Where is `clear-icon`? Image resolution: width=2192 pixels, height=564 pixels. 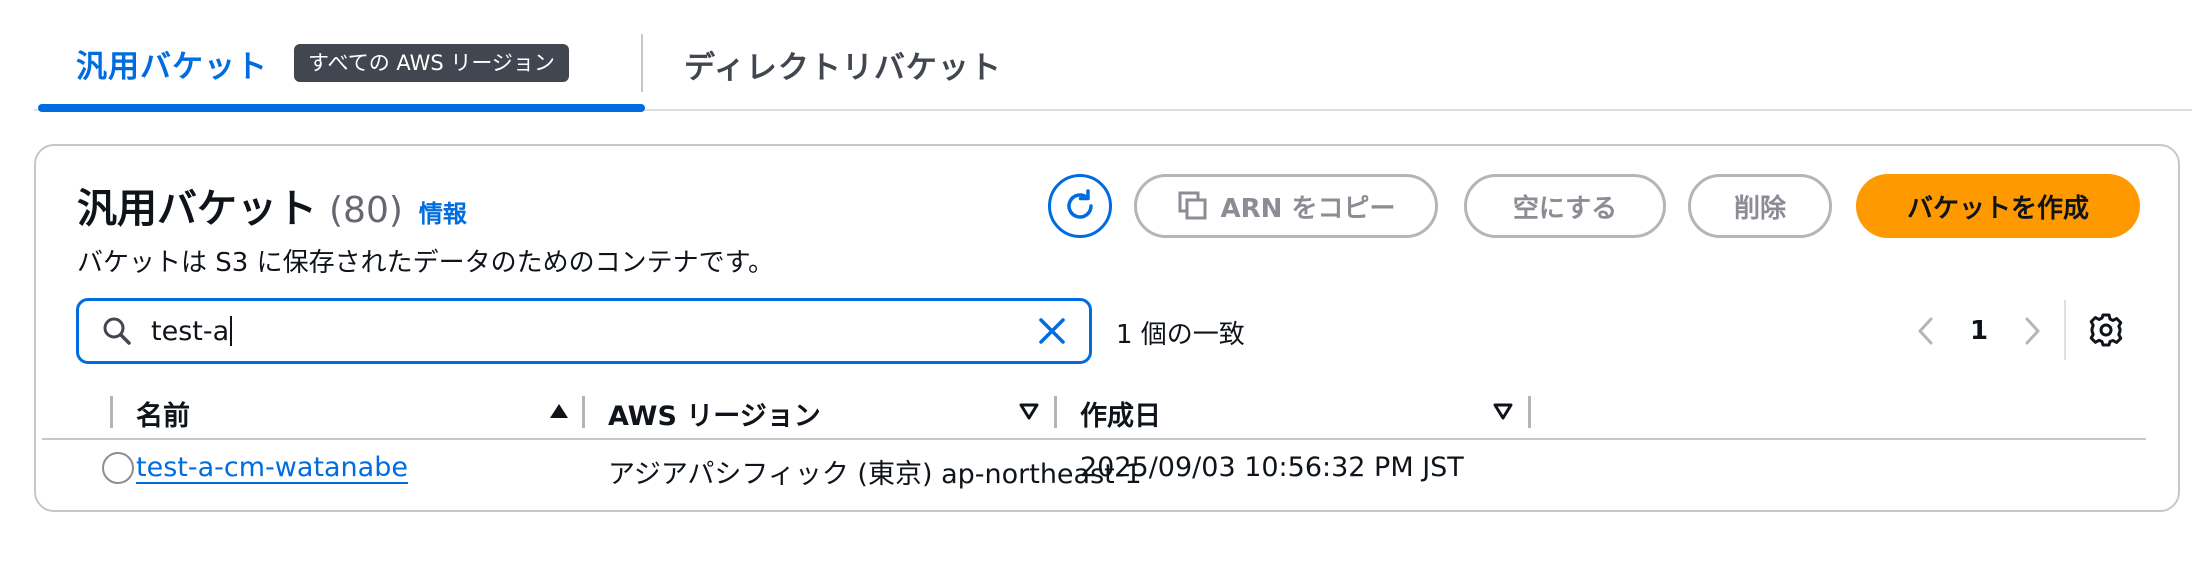 clear-icon is located at coordinates (1052, 331).